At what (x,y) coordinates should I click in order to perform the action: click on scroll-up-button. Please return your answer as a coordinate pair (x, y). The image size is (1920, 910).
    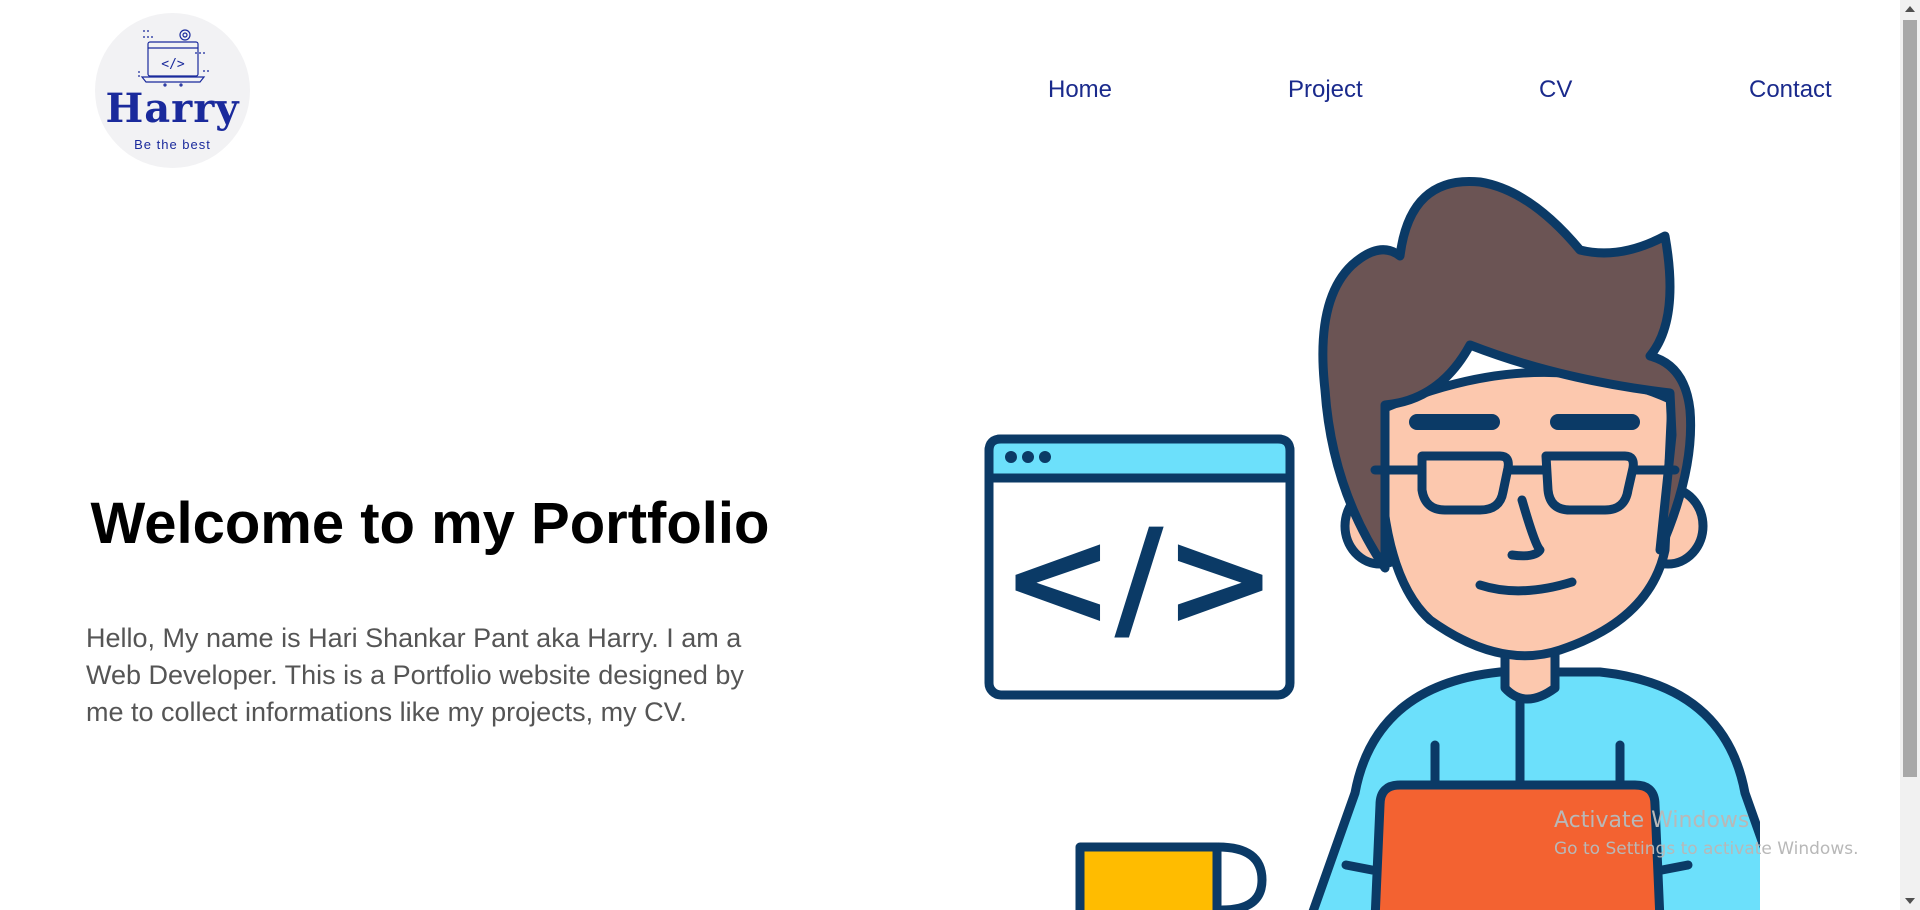
    Looking at the image, I should click on (1910, 9).